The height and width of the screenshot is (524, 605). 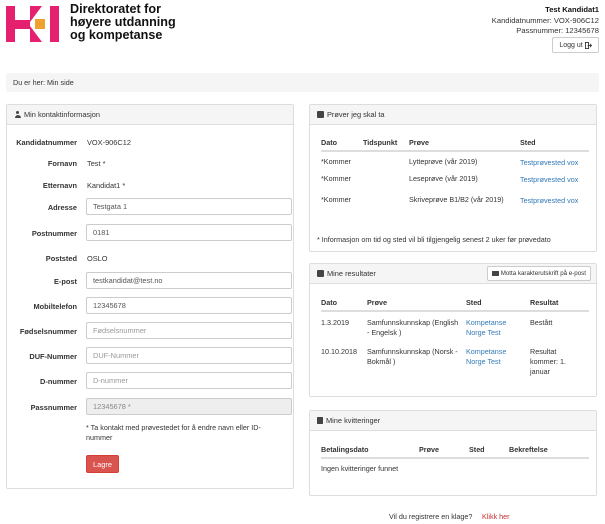 What do you see at coordinates (54, 233) in the screenshot?
I see `label-postcode: Postnummer` at bounding box center [54, 233].